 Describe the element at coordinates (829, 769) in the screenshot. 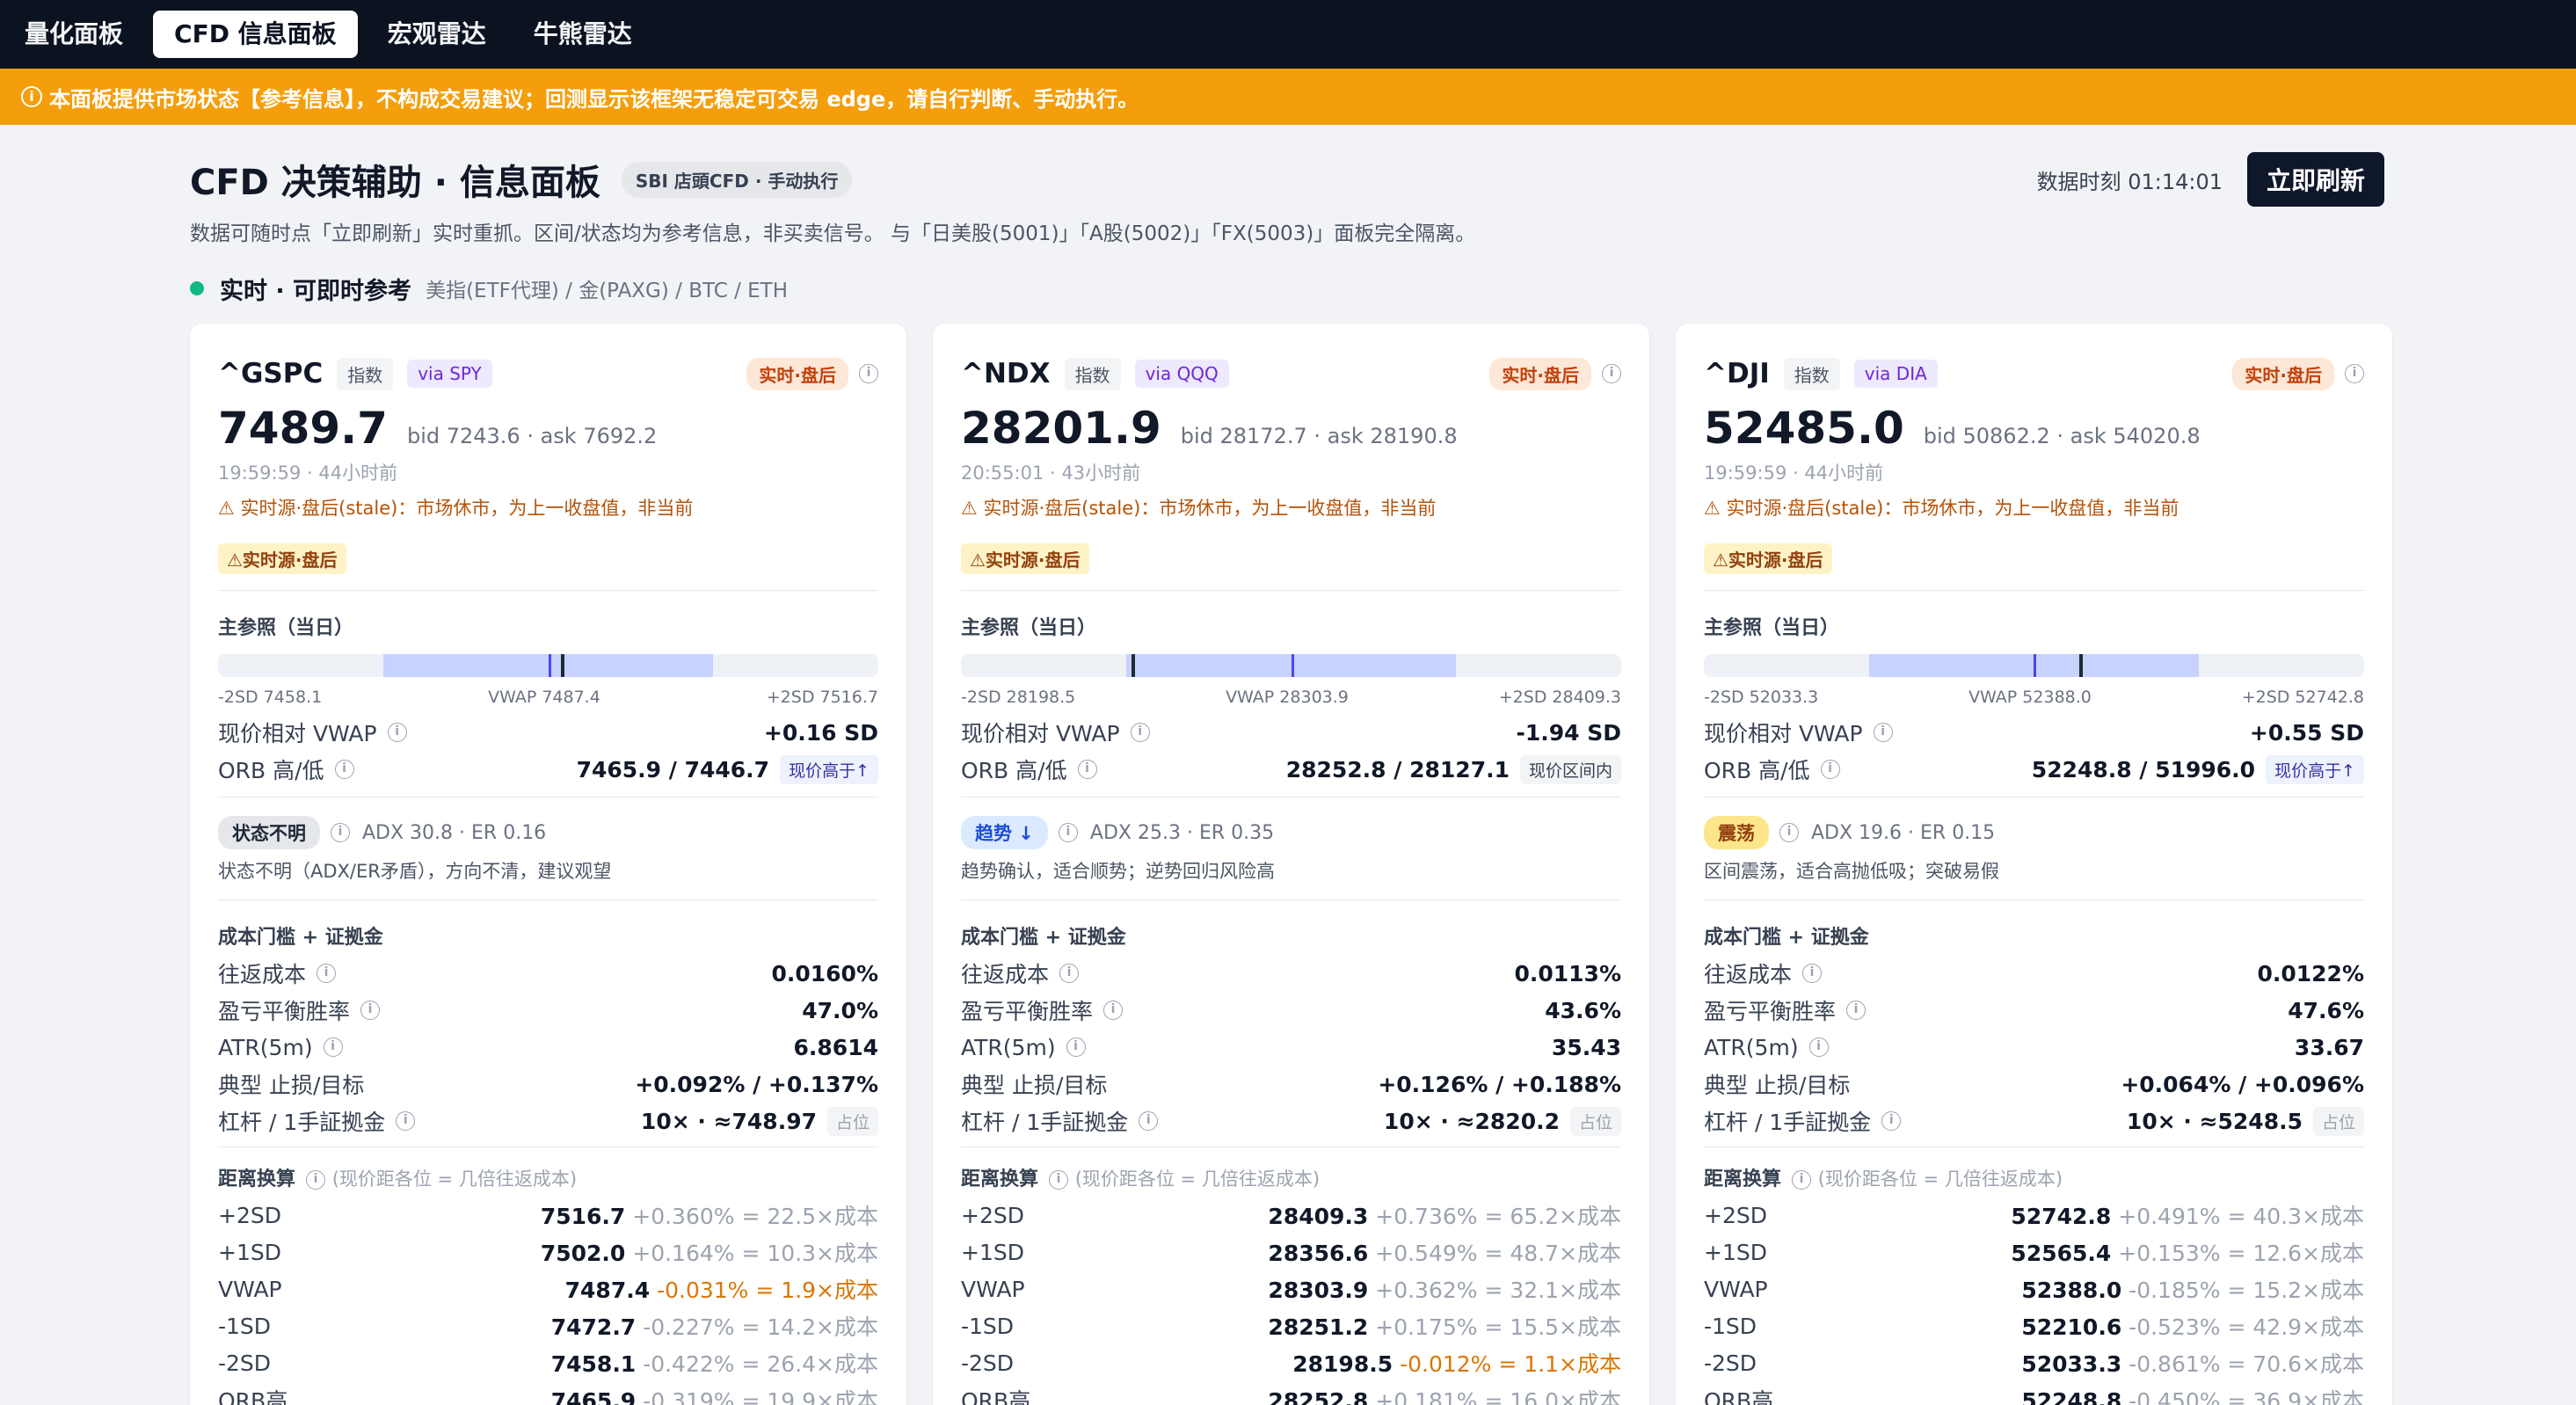

I see `orb-tag: 现价高于↑` at that location.